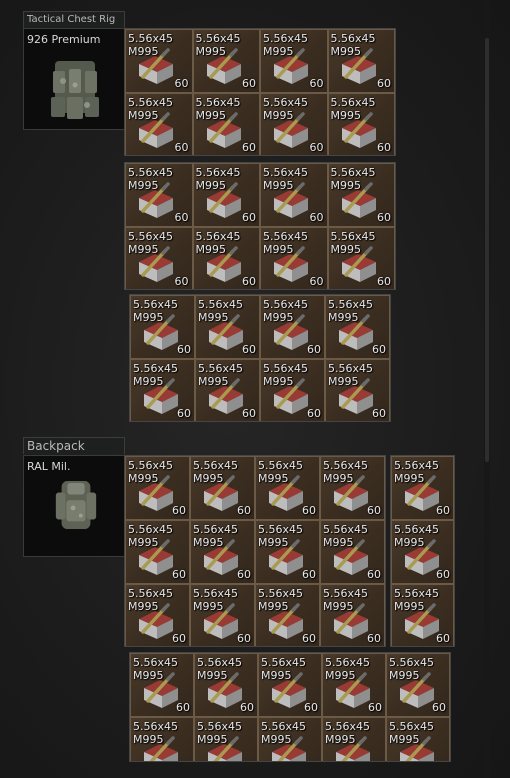 This screenshot has height=778, width=510. I want to click on chest-rig-header-label: Tactical Chest Rig, so click(71, 19).